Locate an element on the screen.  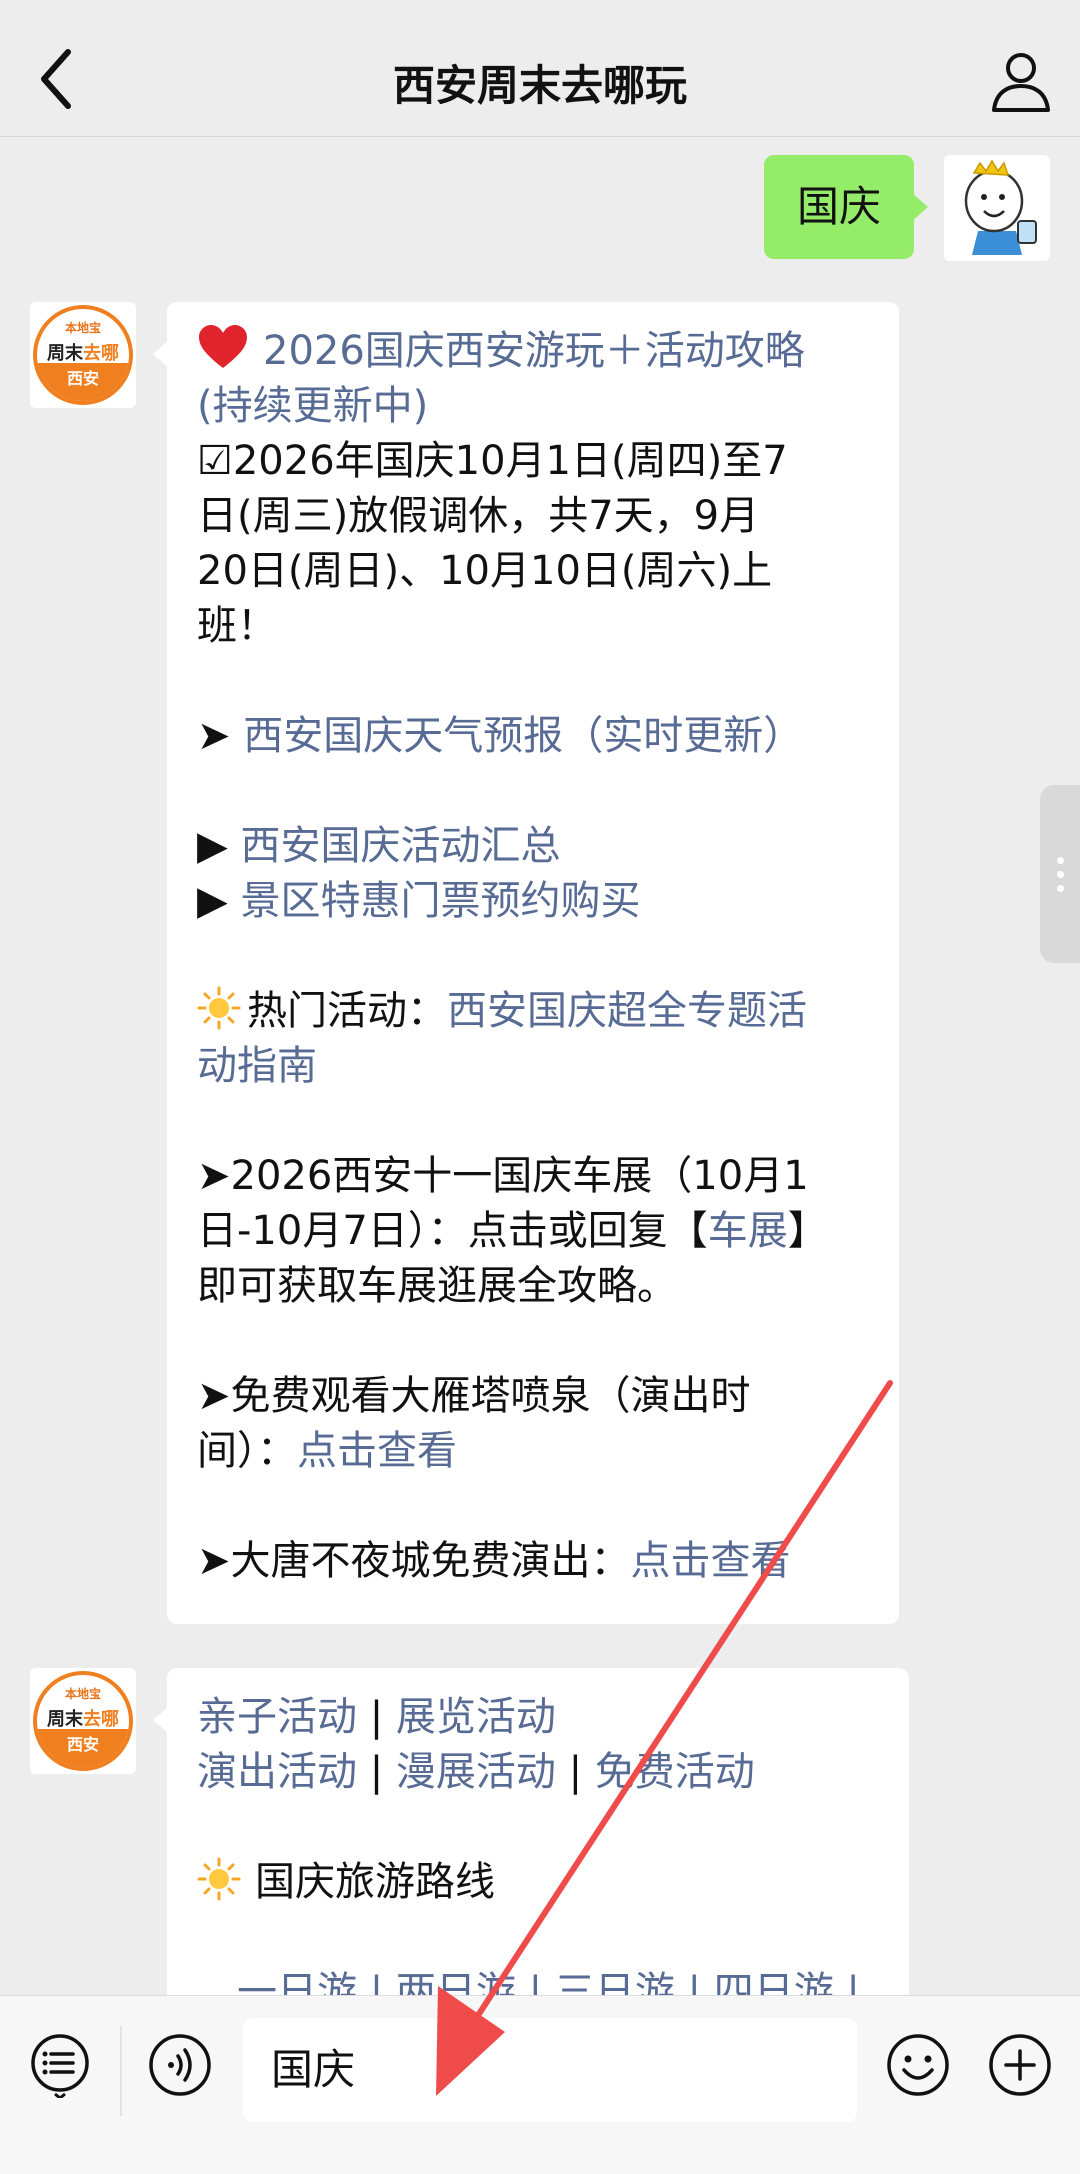
category-link-exhibitions: 展览活动 is located at coordinates (476, 1717).